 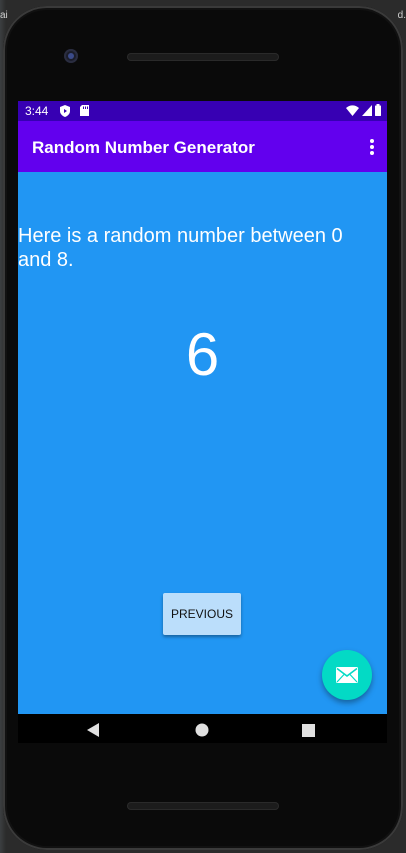 I want to click on system-nav-bar, so click(x=202, y=728).